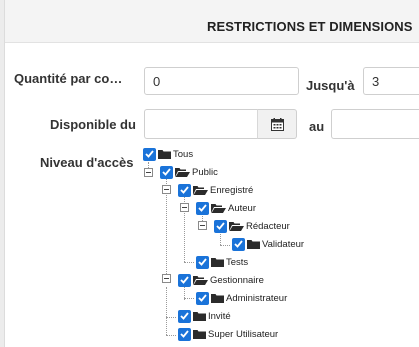 This screenshot has height=347, width=419. I want to click on tree-node-label: Administrateur, so click(257, 298).